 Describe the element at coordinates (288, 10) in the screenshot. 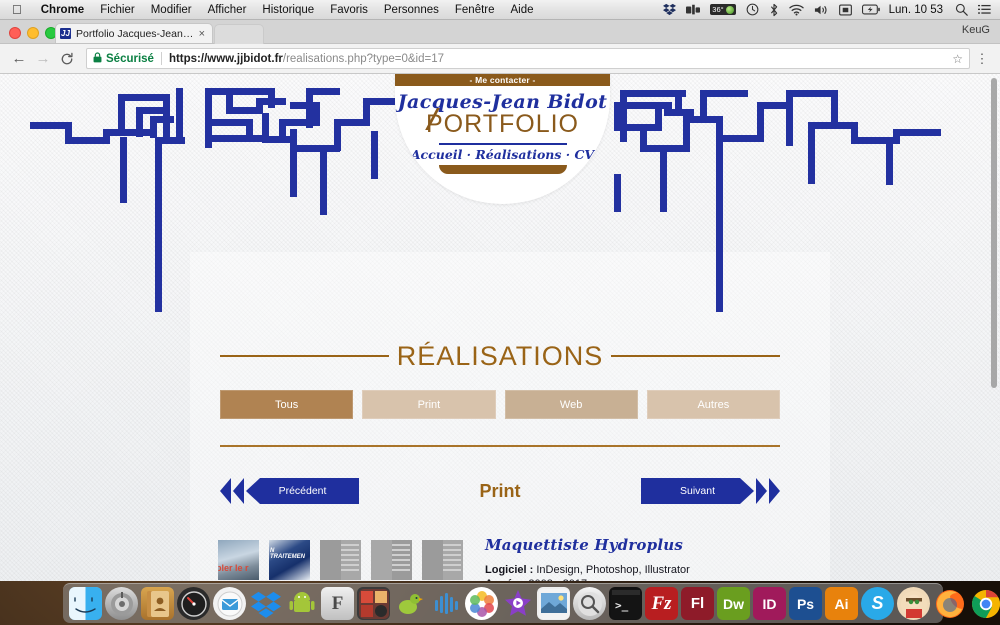

I see `menu-item-historique: Historique` at that location.